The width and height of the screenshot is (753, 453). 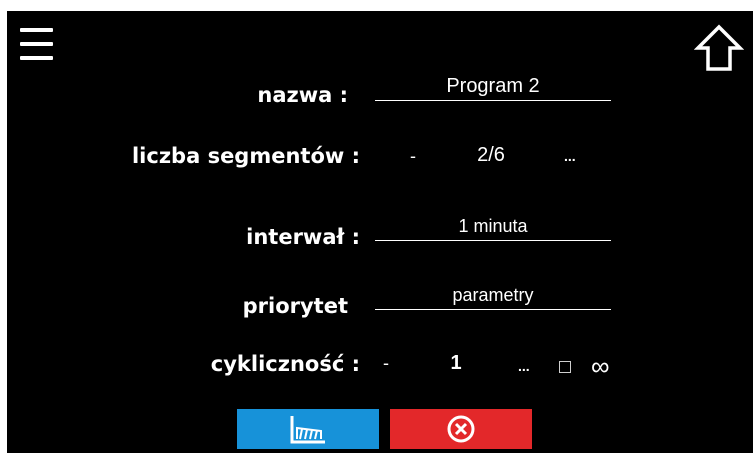 I want to click on infinite-cycle-checkbox, so click(x=565, y=367).